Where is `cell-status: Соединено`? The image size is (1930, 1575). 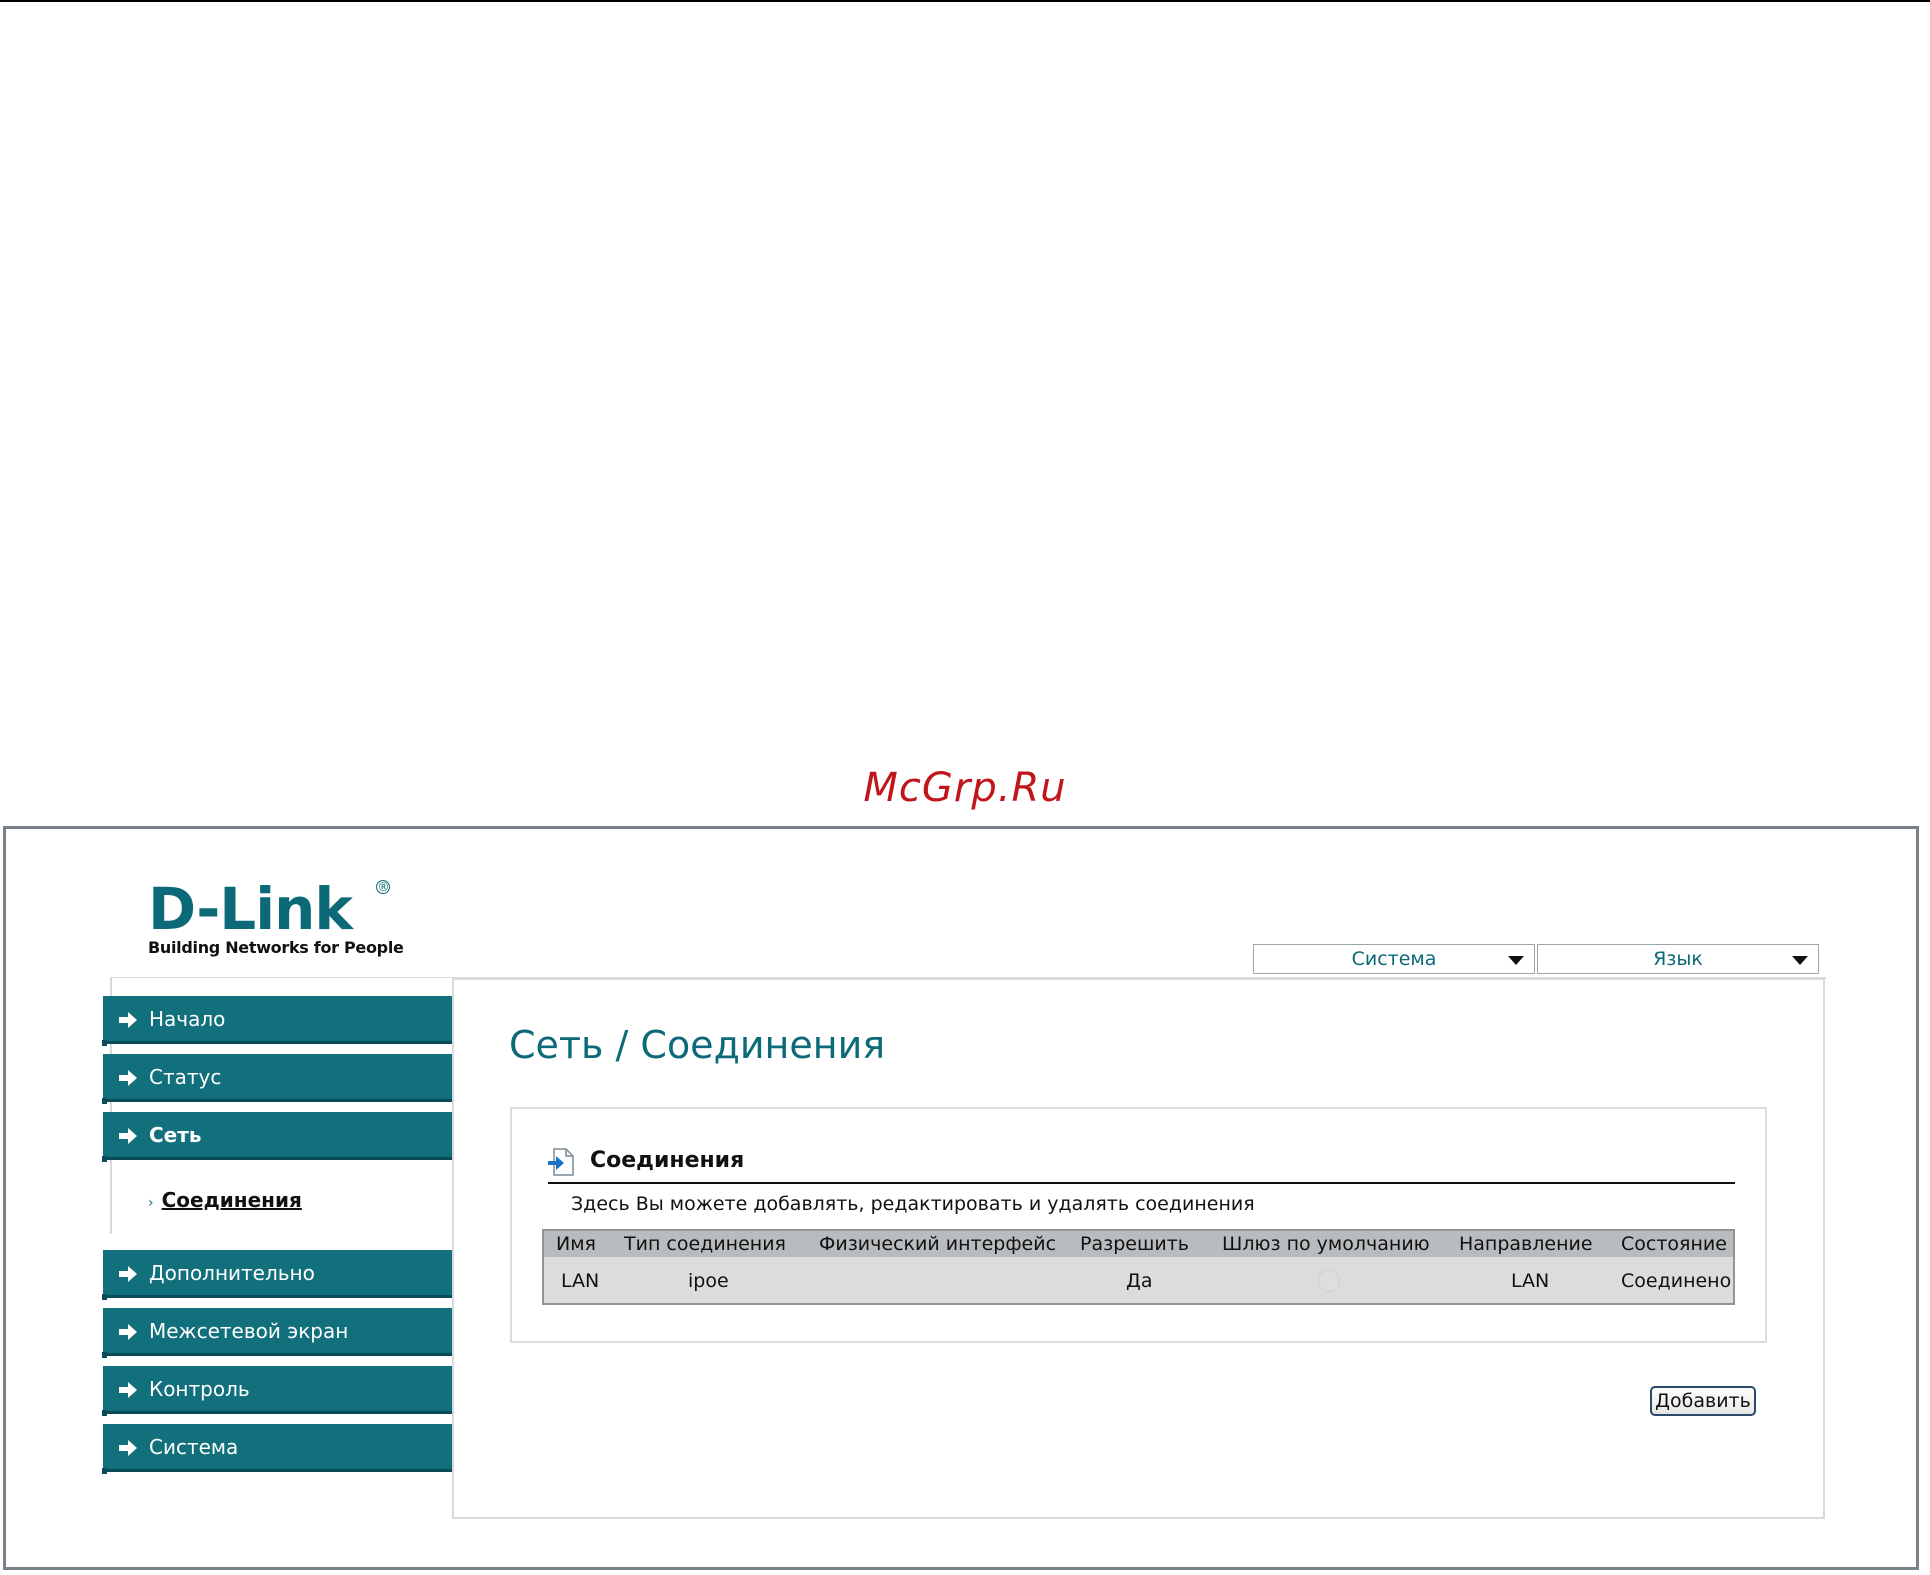
cell-status: Соединено is located at coordinates (1676, 1281).